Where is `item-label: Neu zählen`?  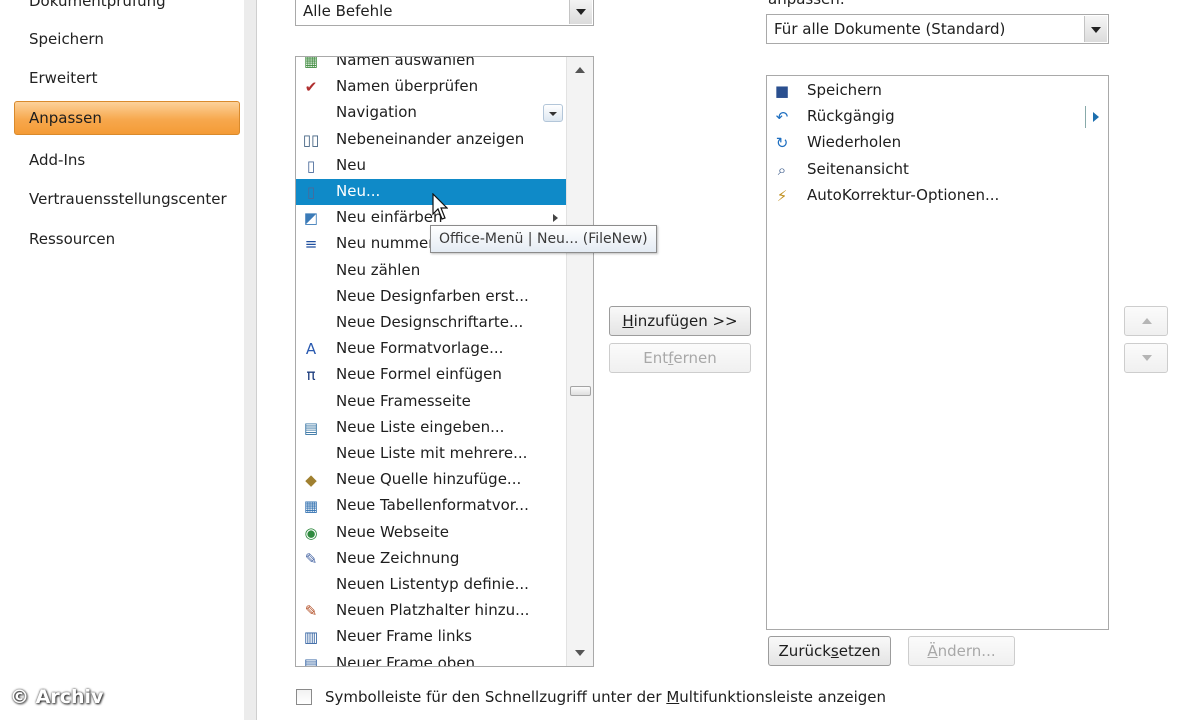 item-label: Neu zählen is located at coordinates (378, 269).